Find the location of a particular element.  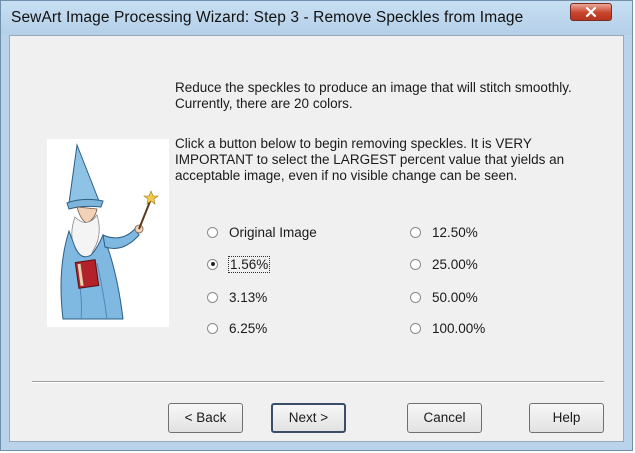

close-icon is located at coordinates (591, 12).